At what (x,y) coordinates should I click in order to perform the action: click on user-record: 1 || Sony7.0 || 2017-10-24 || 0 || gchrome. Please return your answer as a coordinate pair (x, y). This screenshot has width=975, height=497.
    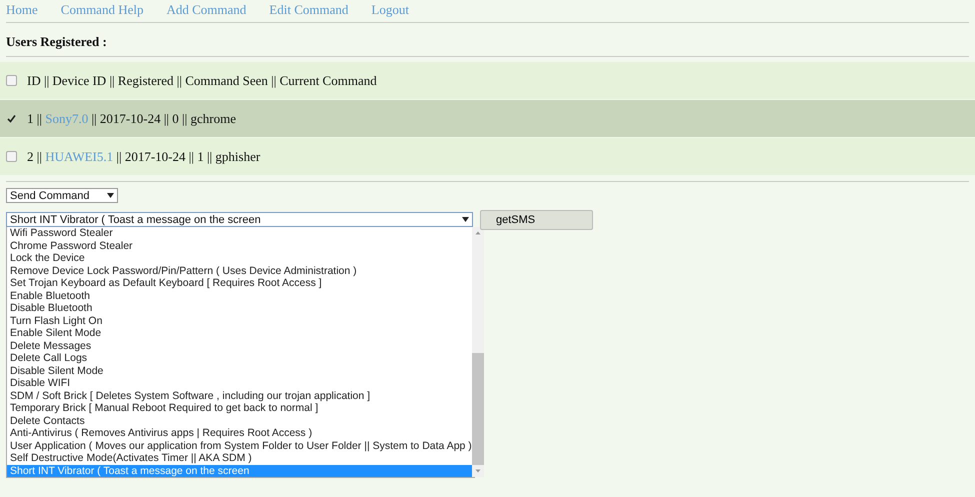
    Looking at the image, I should click on (131, 118).